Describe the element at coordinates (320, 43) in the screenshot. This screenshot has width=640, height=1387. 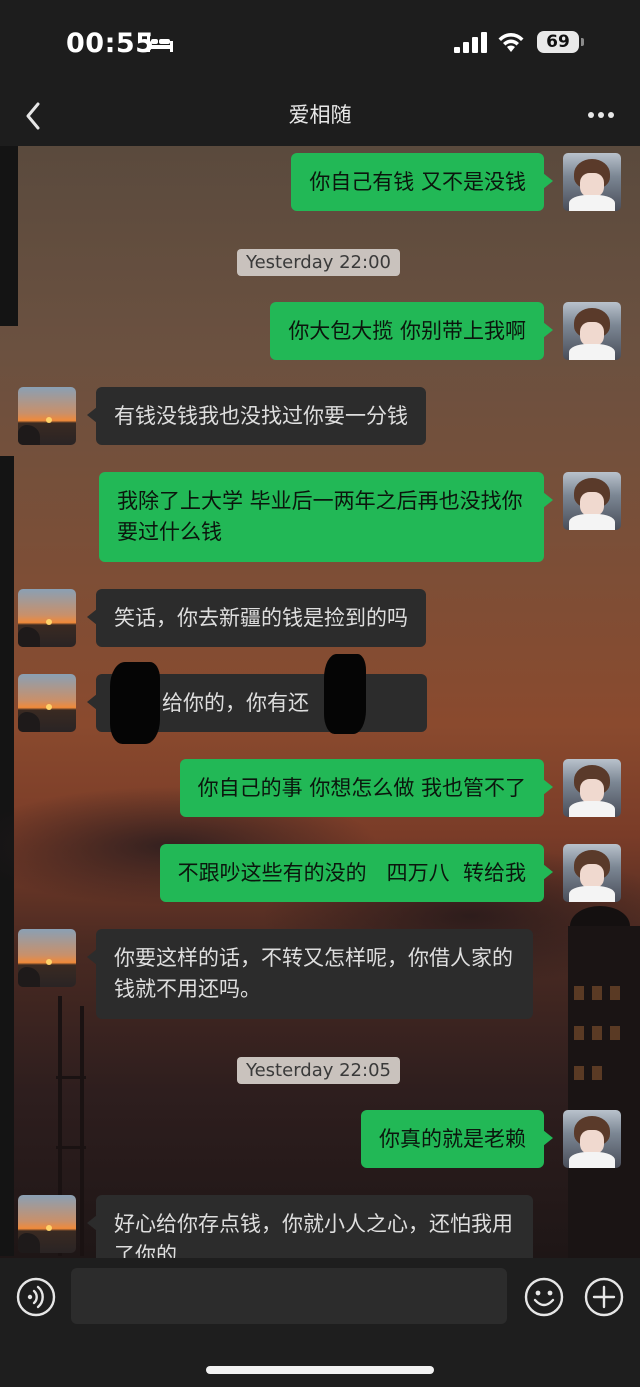
I see `status-bar: 00:55 69` at that location.